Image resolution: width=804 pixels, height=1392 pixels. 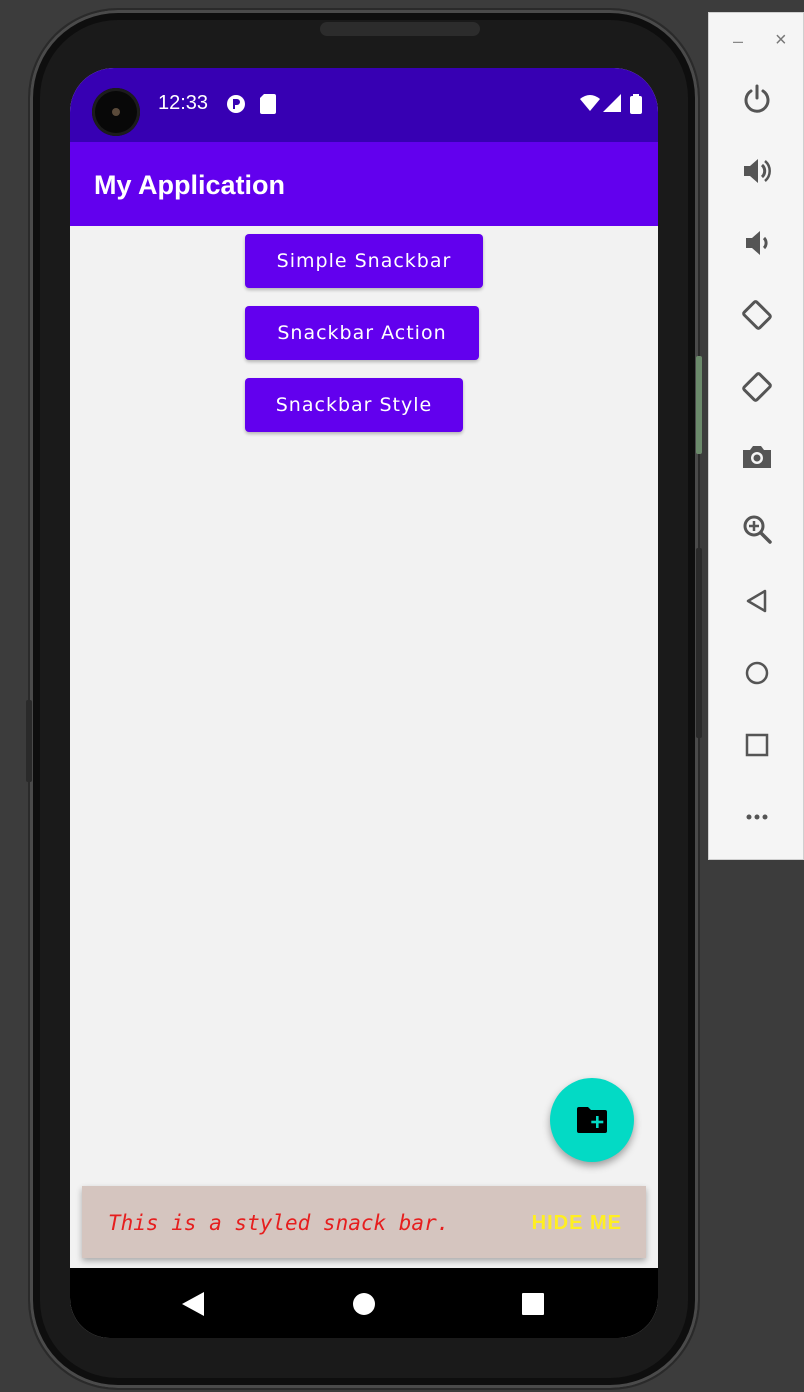 I want to click on zoom-button, so click(x=757, y=529).